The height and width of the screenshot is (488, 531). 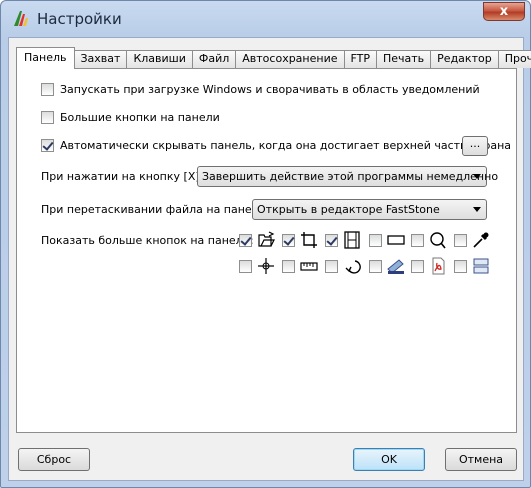 I want to click on on-drag-file-dropdown: Открыть в редакторе FastStone, so click(x=369, y=209).